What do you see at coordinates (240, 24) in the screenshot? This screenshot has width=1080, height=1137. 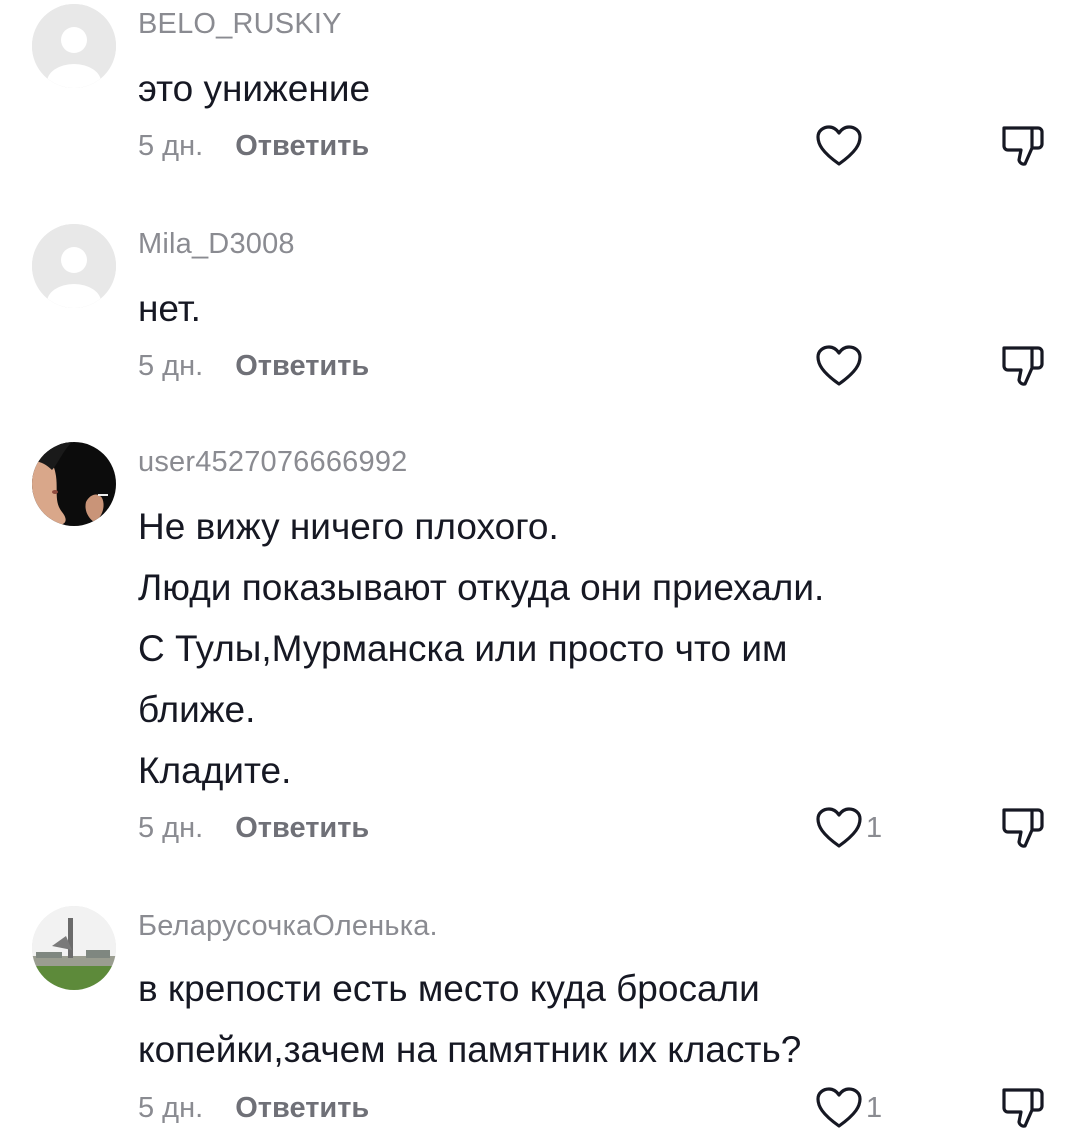 I see `comment-username: BELO_RUSKIY` at bounding box center [240, 24].